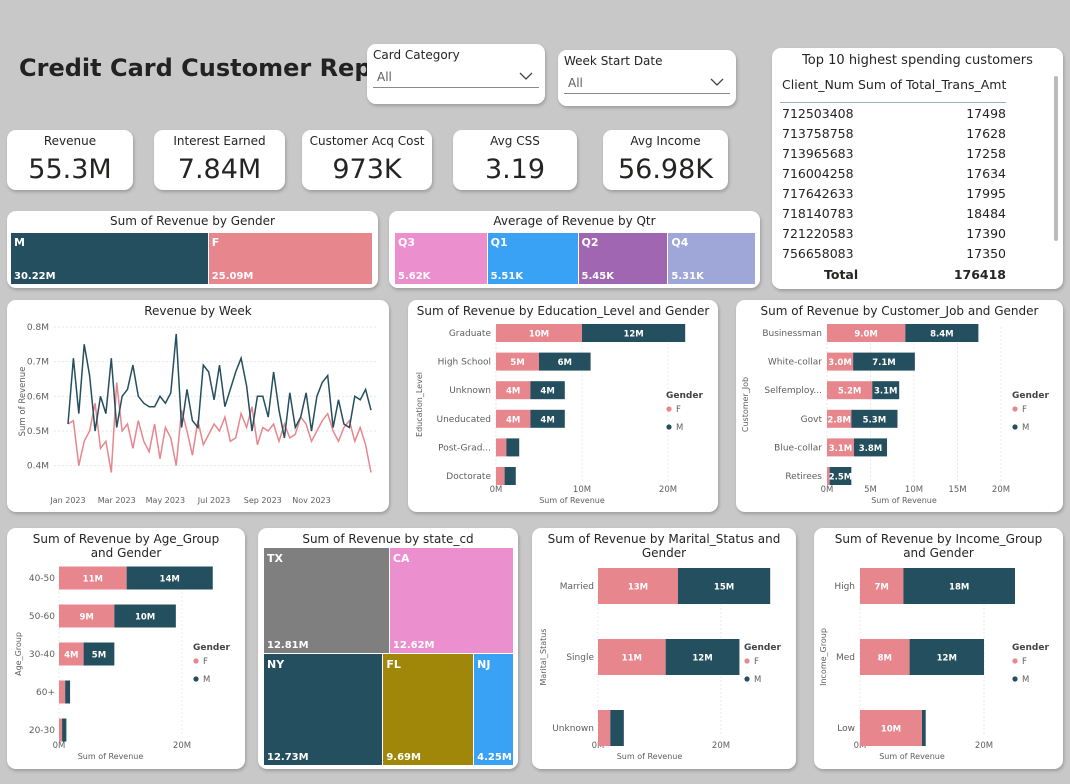 The image size is (1070, 784). I want to click on series-line, so click(219, 386).